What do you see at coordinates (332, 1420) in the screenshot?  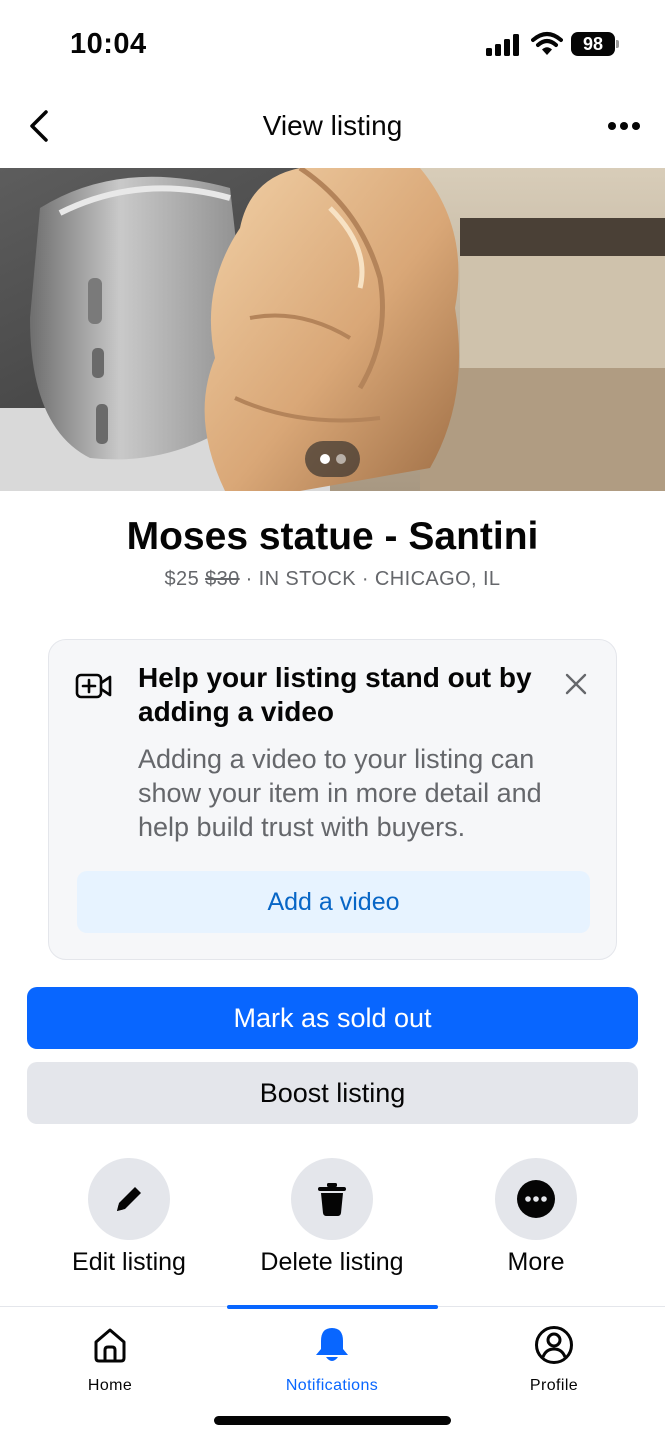 I see `home-indicator` at bounding box center [332, 1420].